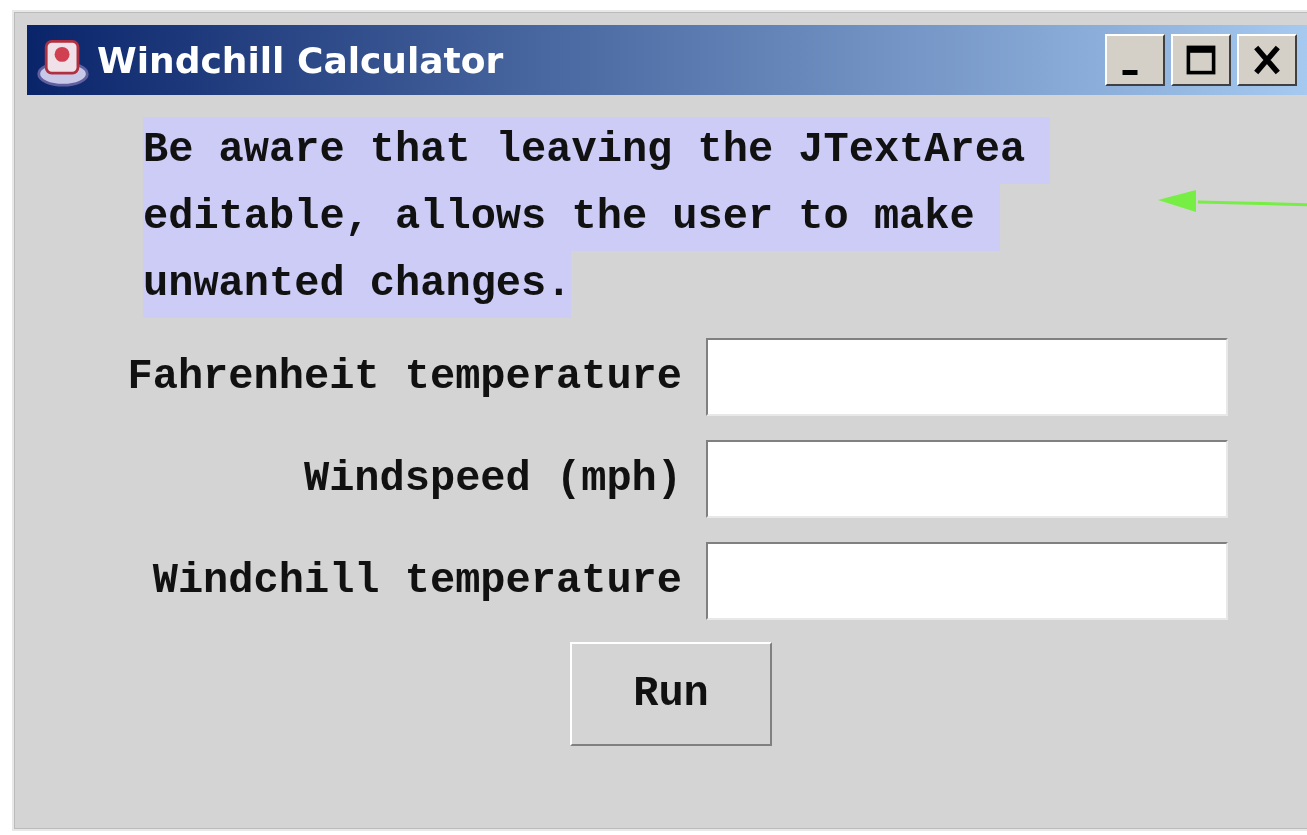 This screenshot has height=835, width=1307. Describe the element at coordinates (1135, 60) in the screenshot. I see `minimize-button` at that location.